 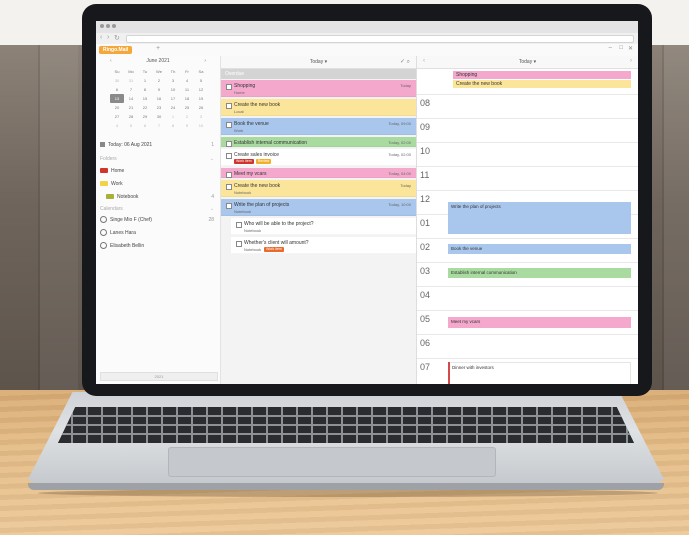 What do you see at coordinates (630, 48) in the screenshot?
I see `close-window-icon: ✕` at bounding box center [630, 48].